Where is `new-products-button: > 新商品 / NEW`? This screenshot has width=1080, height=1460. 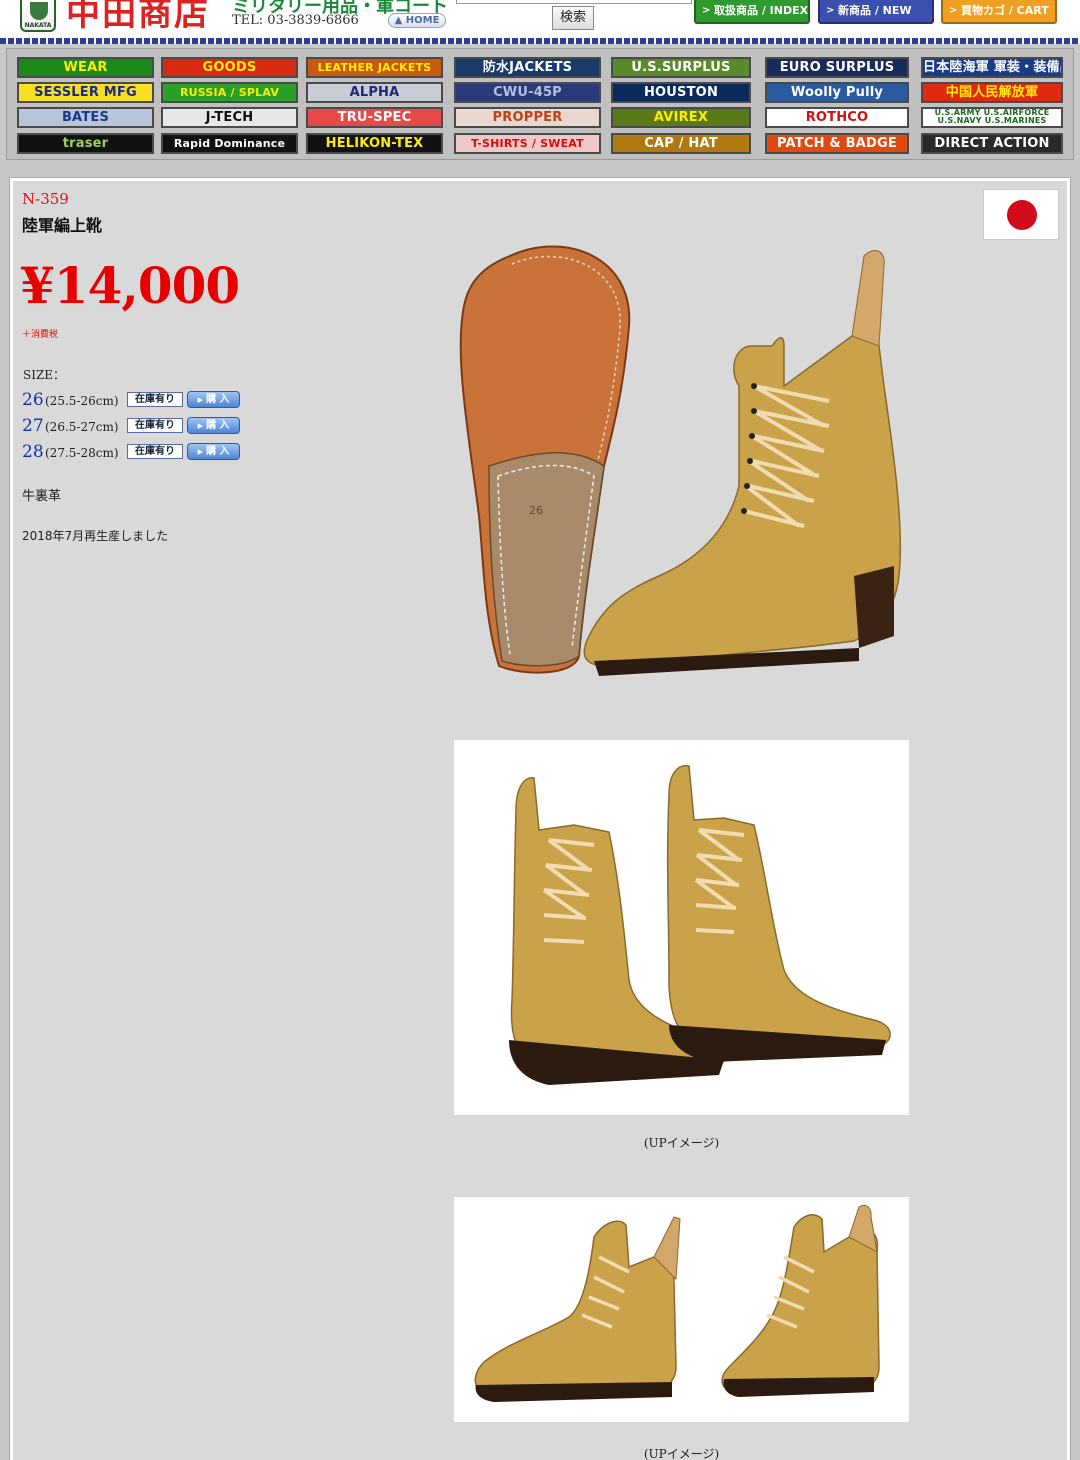 new-products-button: > 新商品 / NEW is located at coordinates (876, 12).